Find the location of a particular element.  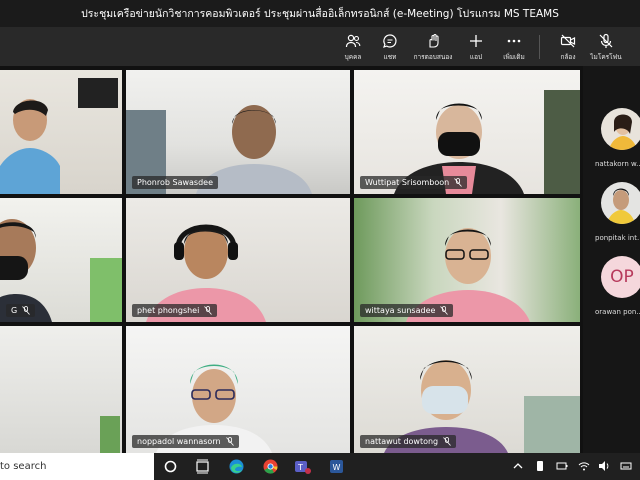

plant-area is located at coordinates (110, 434).